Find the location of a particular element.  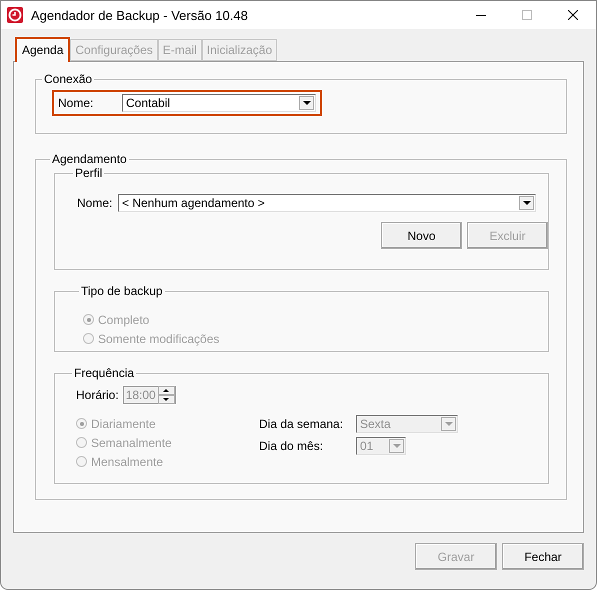

profile-dropdown: < Nenhum agendamento > is located at coordinates (327, 203).